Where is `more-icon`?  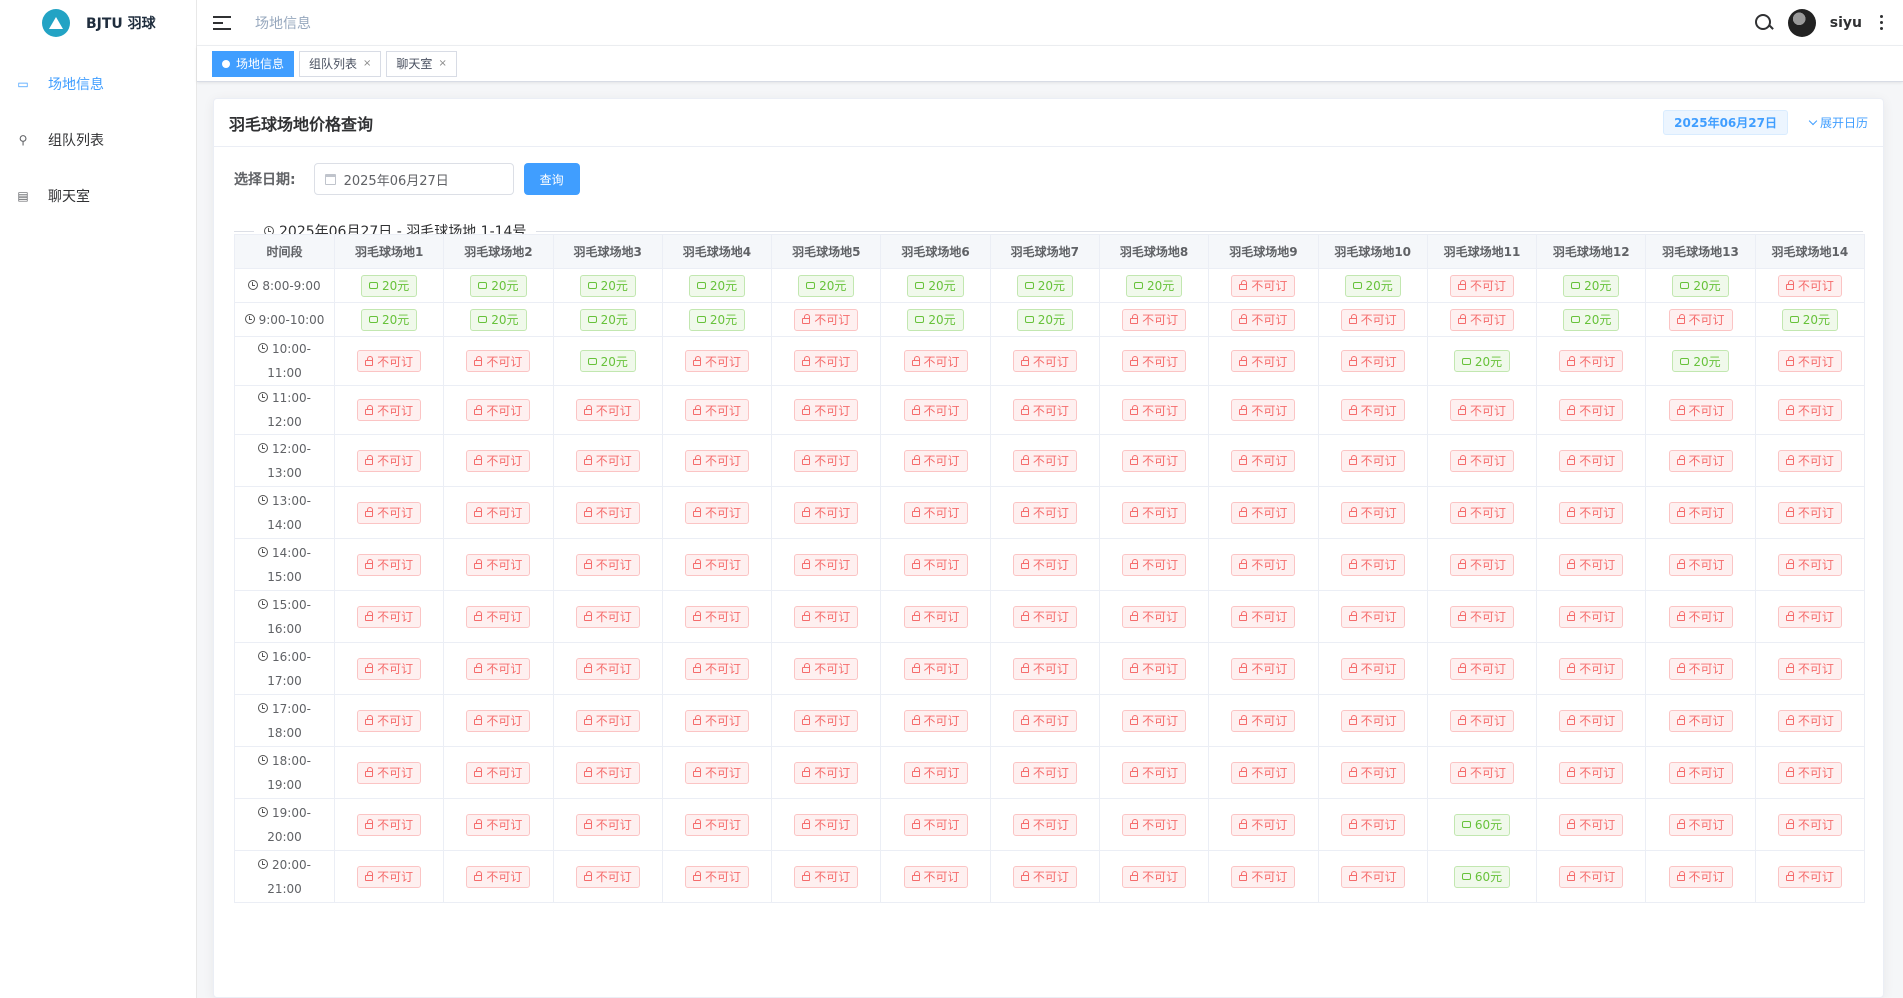
more-icon is located at coordinates (1881, 22).